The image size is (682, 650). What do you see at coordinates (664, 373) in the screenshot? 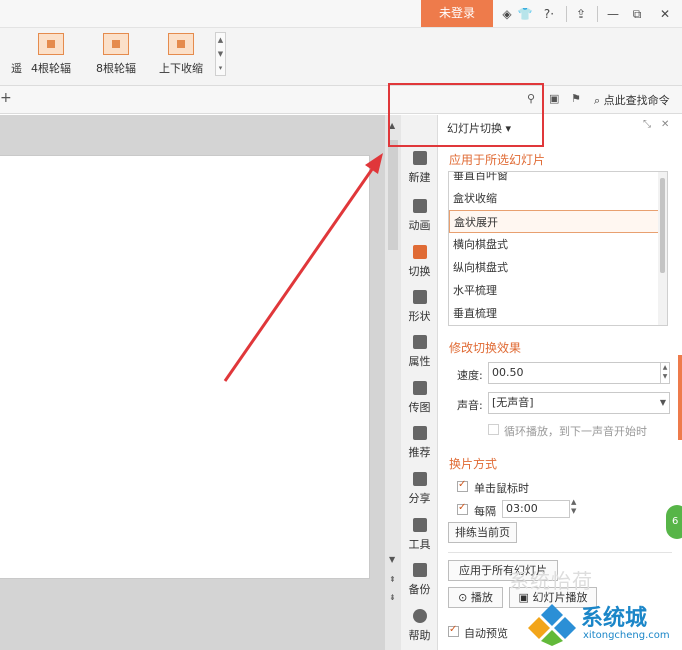
I see `speed-spinner: ▲ ▼` at bounding box center [664, 373].